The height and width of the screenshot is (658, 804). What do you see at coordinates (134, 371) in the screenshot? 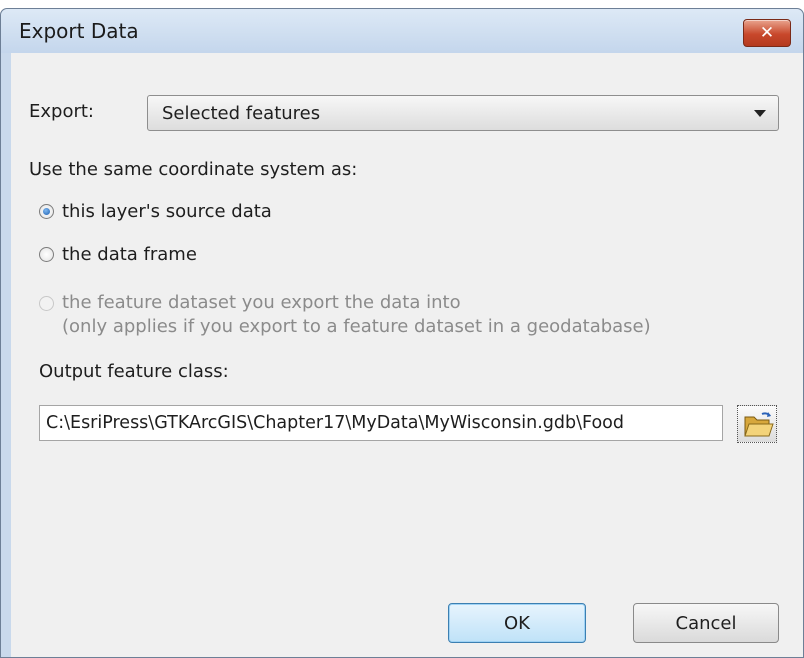
I see `output-feature-class-label: Output feature class:` at bounding box center [134, 371].